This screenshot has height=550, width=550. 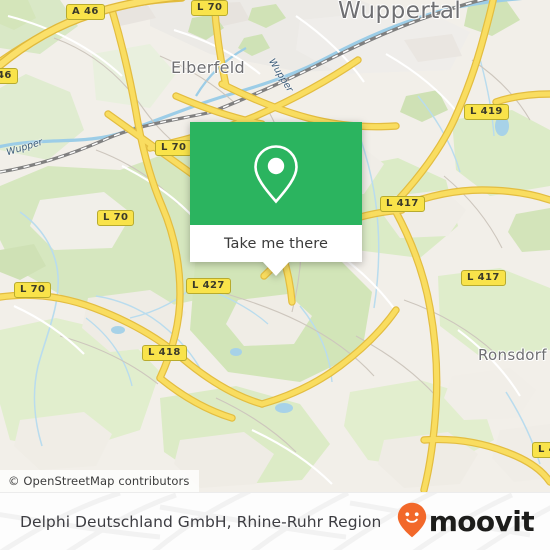 I want to click on destination-popup-card: Take me there, so click(x=276, y=199).